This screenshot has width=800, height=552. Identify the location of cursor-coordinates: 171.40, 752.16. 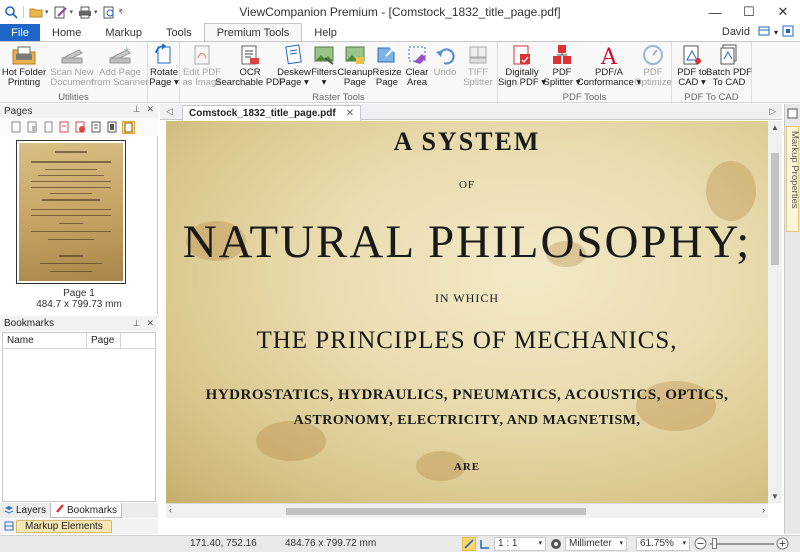
(223, 543).